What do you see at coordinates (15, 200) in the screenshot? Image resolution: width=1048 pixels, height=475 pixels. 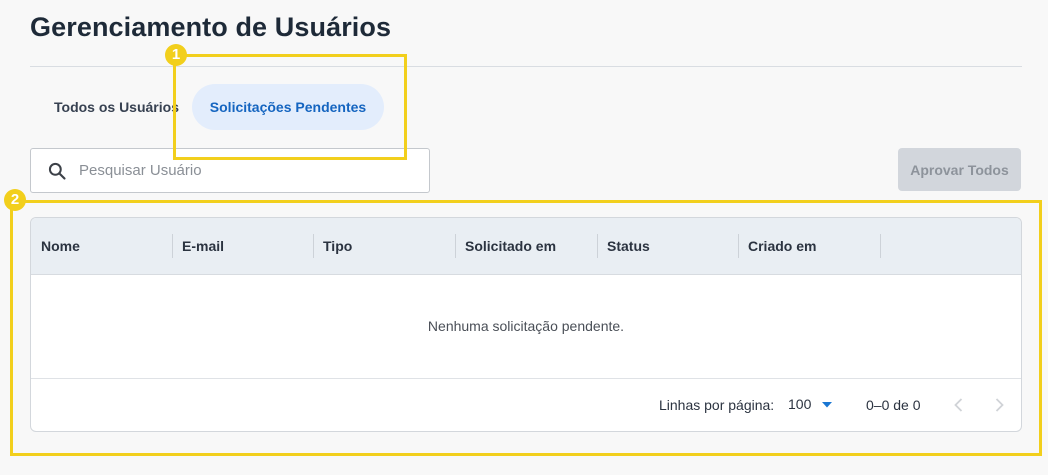 I see `annotation-badge-2: 2` at bounding box center [15, 200].